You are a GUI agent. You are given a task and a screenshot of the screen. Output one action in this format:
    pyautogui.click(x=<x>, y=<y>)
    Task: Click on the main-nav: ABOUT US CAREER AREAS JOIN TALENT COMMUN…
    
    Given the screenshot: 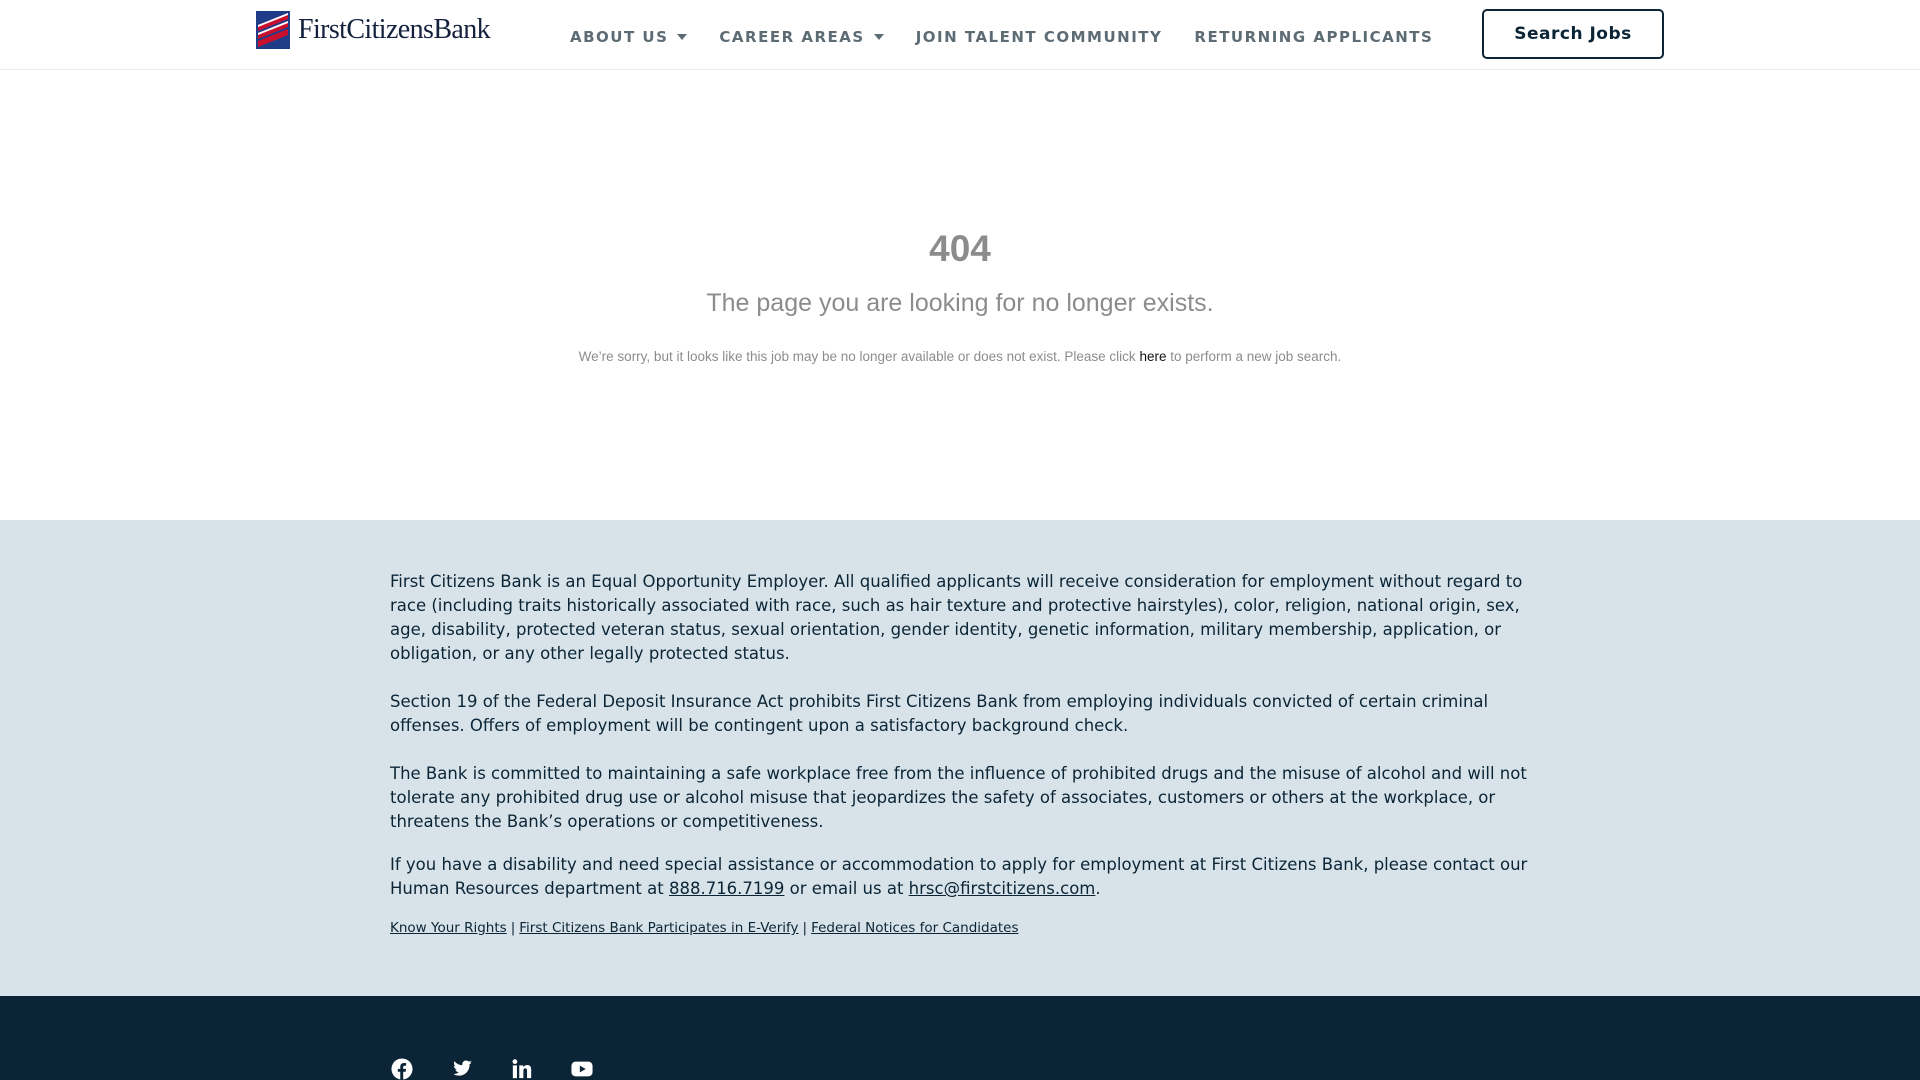 What is the action you would take?
    pyautogui.click(x=1017, y=37)
    